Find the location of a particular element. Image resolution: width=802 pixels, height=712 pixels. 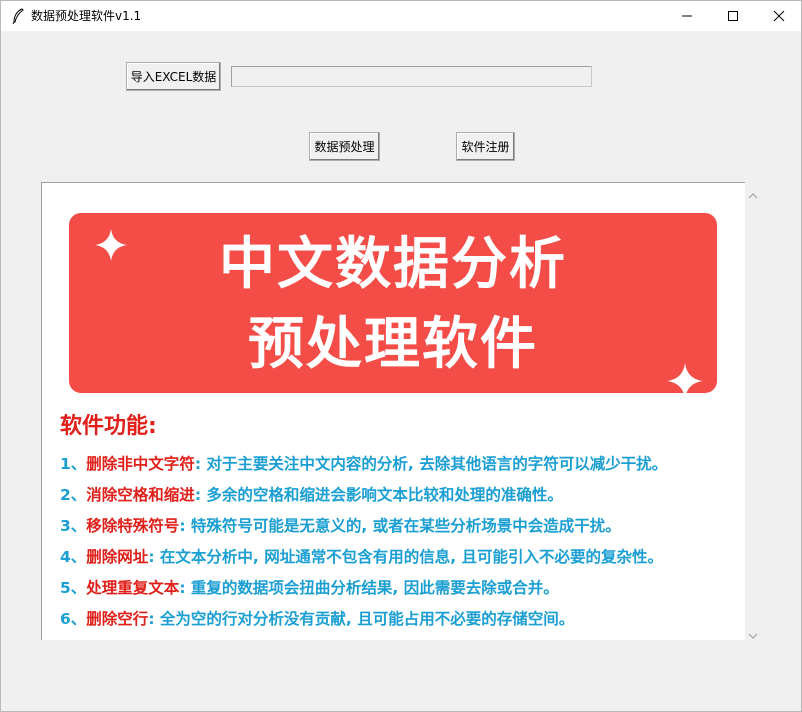

feature-item: 2、消除空格和缩进: 多余的空格和缩进会影响文本比较和处理的准确性。 is located at coordinates (311, 495).